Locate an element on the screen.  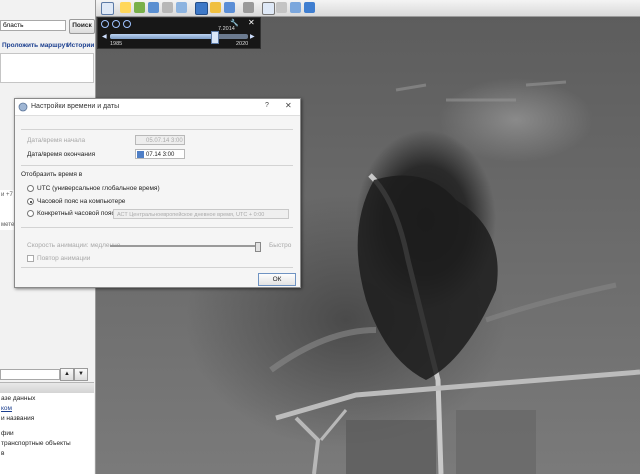
forest-patch is located at coordinates (427, 277).